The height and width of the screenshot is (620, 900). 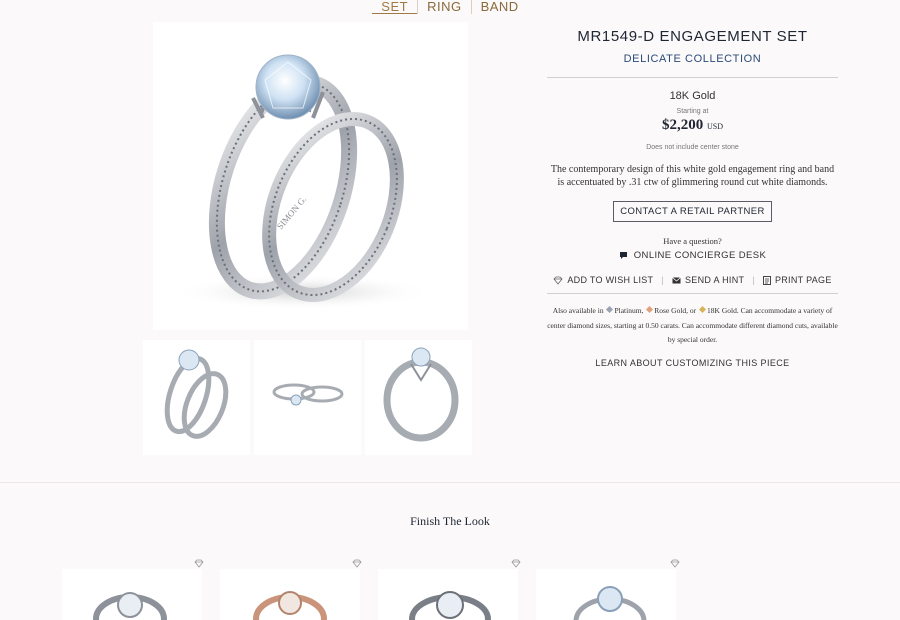 I want to click on concierge-label: ONLINE CONCIERGE DESK, so click(x=700, y=255).